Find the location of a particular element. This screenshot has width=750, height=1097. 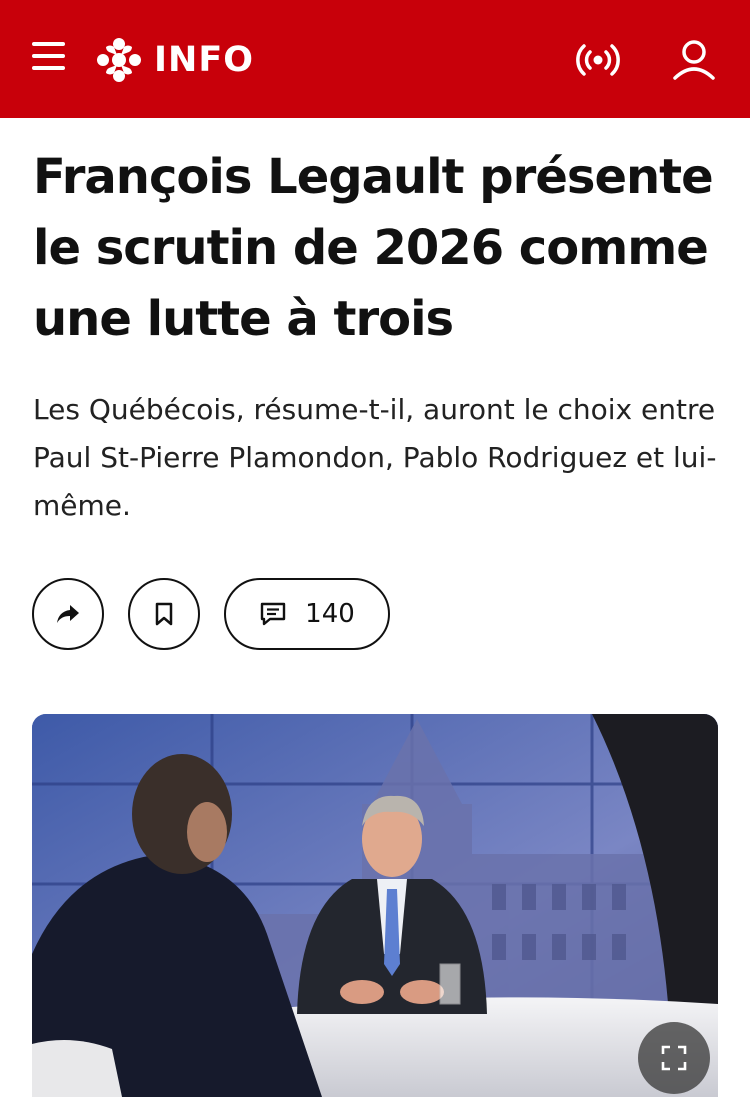

top-navigation-bar: INFO is located at coordinates (375, 59).